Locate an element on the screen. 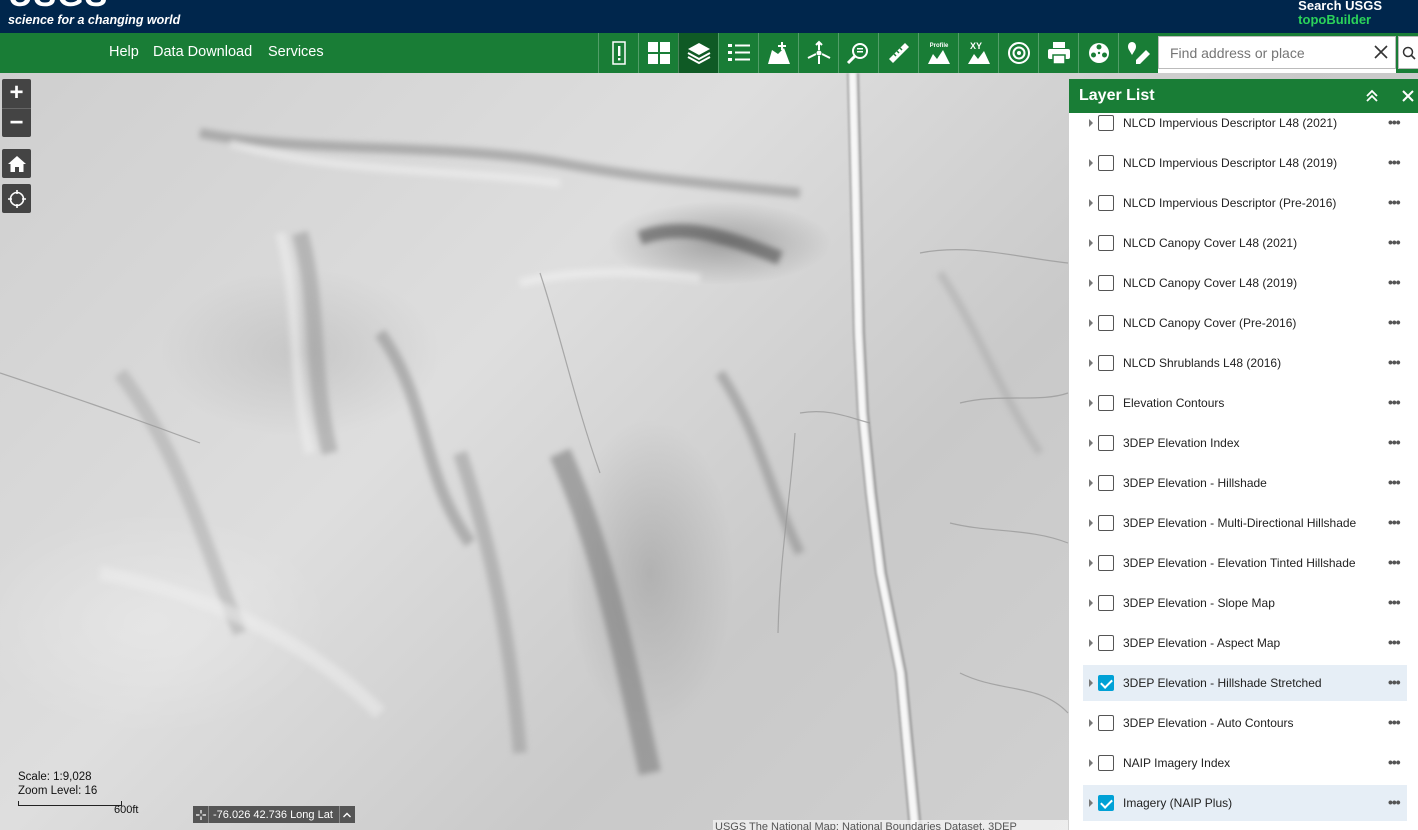 The width and height of the screenshot is (1418, 830). edit-pin-button is located at coordinates (1138, 53).